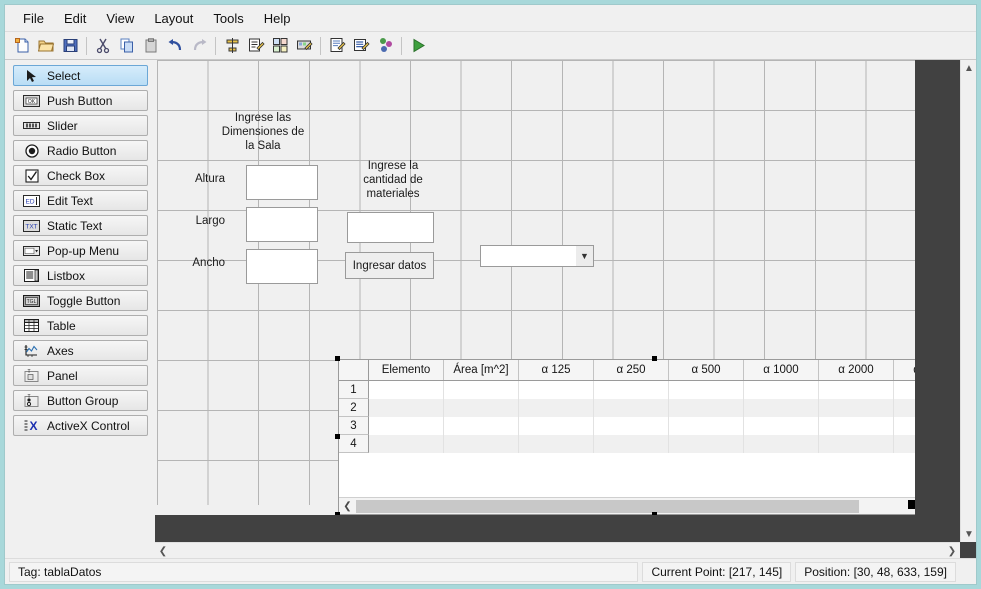 This screenshot has height=589, width=981. What do you see at coordinates (631, 370) in the screenshot?
I see `table-header-a250: α 250` at bounding box center [631, 370].